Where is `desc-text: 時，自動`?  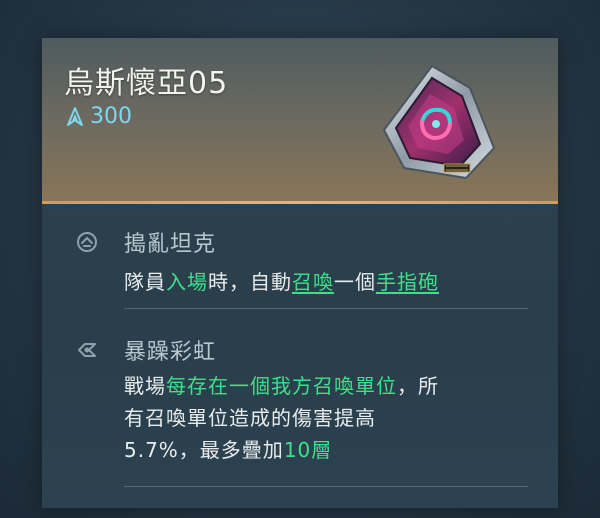
desc-text: 時，自動 is located at coordinates (250, 282).